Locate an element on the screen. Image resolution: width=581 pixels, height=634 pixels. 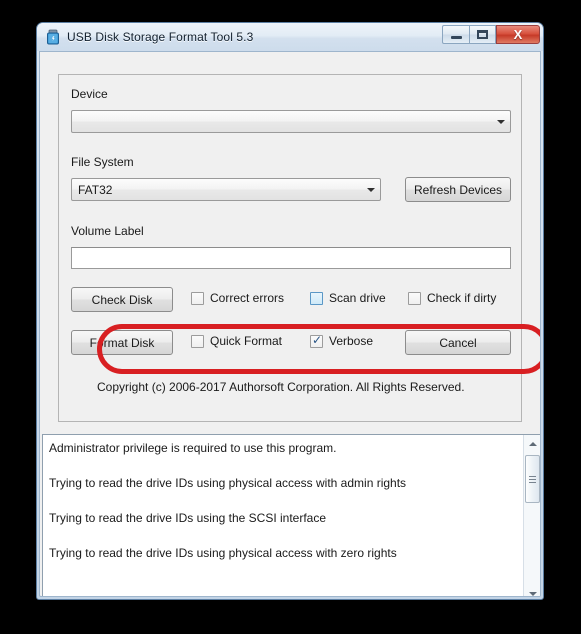
checkbox-correct-errors: Correct errors is located at coordinates (237, 298).